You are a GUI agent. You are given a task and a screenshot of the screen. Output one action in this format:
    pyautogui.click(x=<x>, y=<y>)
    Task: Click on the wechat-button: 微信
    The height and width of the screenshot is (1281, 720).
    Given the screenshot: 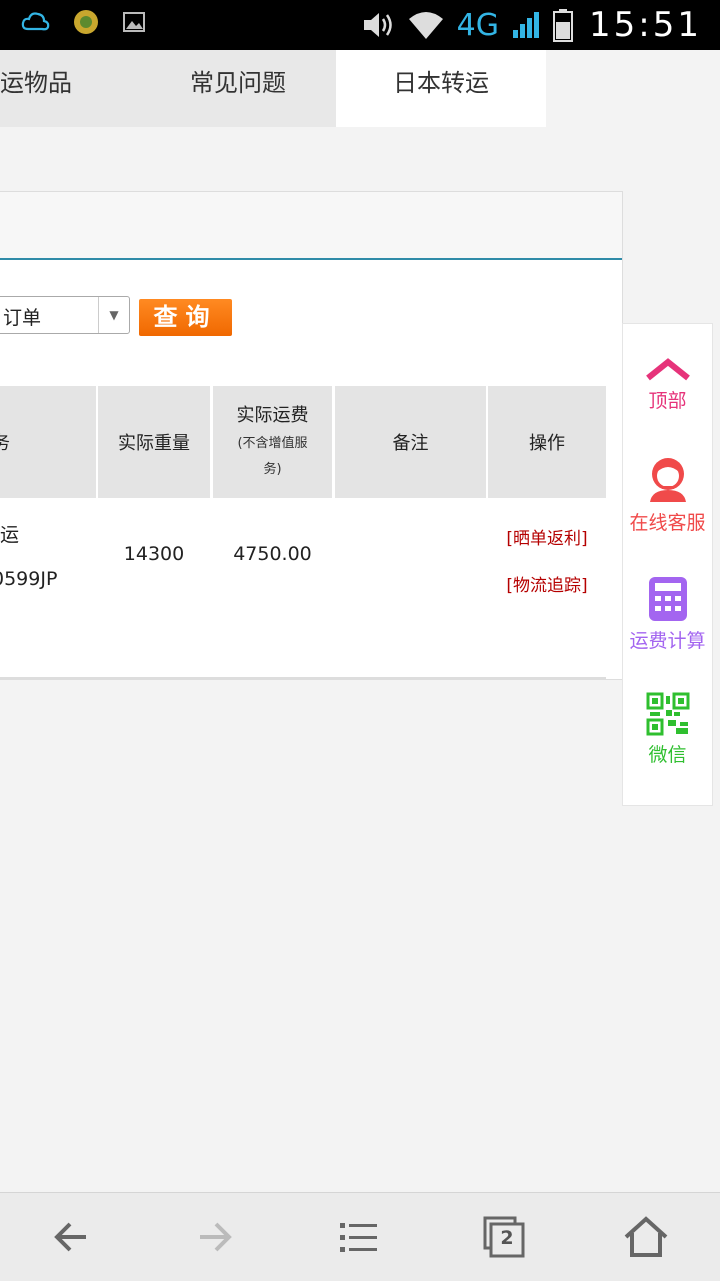 What is the action you would take?
    pyautogui.click(x=667, y=729)
    